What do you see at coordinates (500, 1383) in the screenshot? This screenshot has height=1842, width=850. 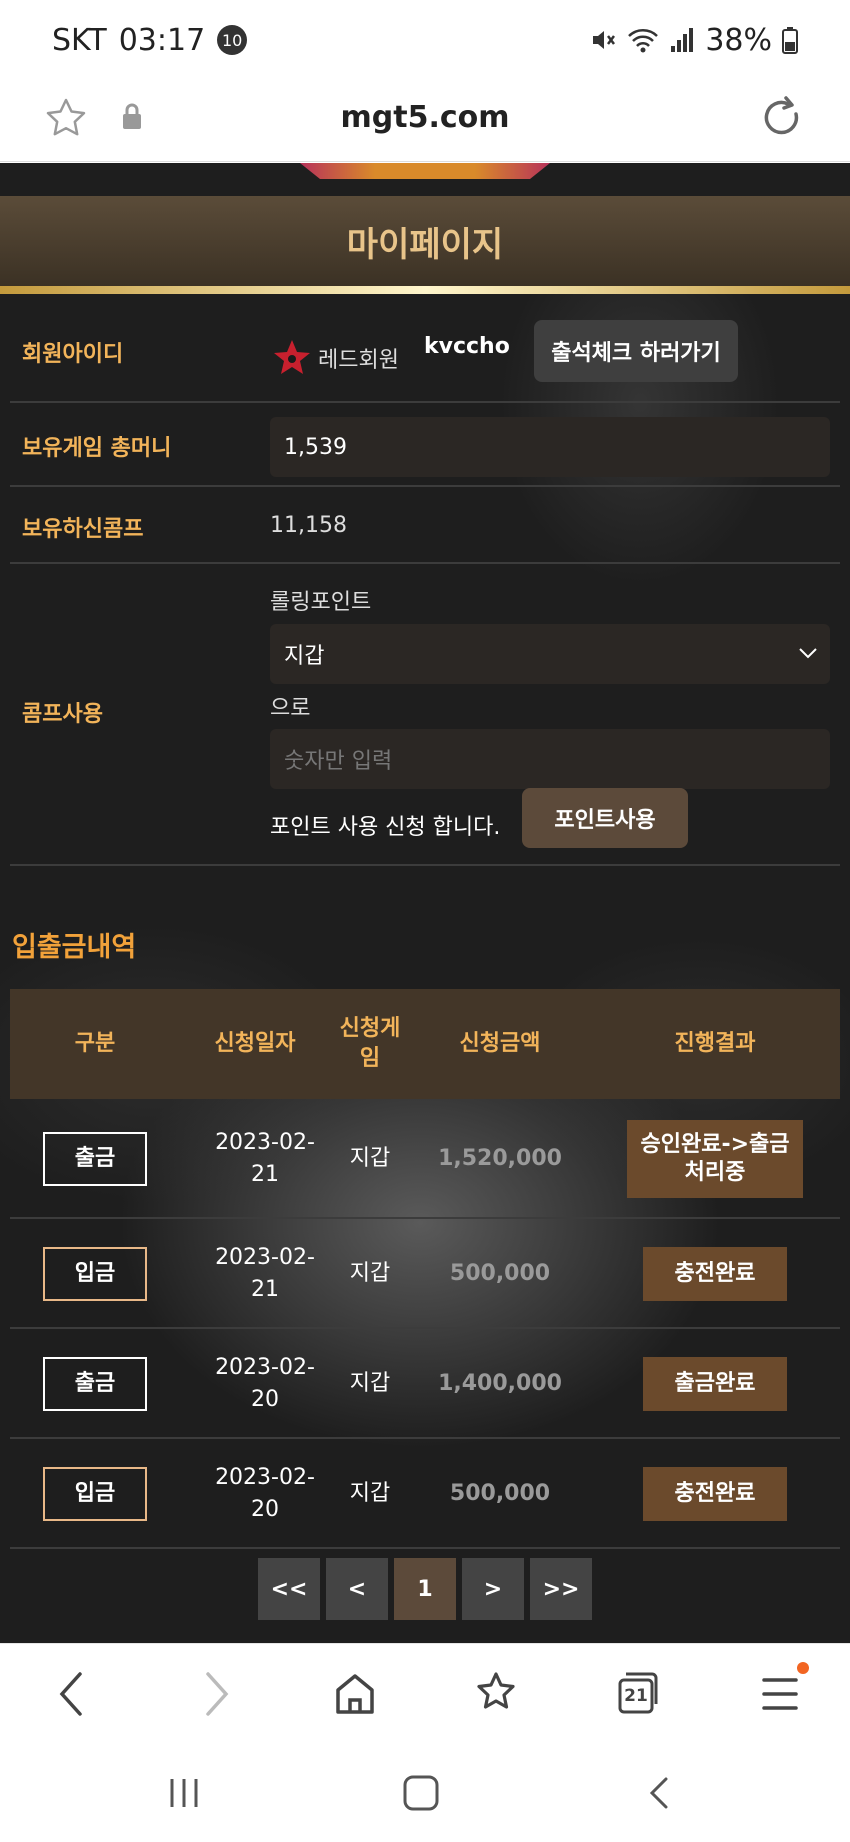 I see `amount-cell: 1,400,000` at bounding box center [500, 1383].